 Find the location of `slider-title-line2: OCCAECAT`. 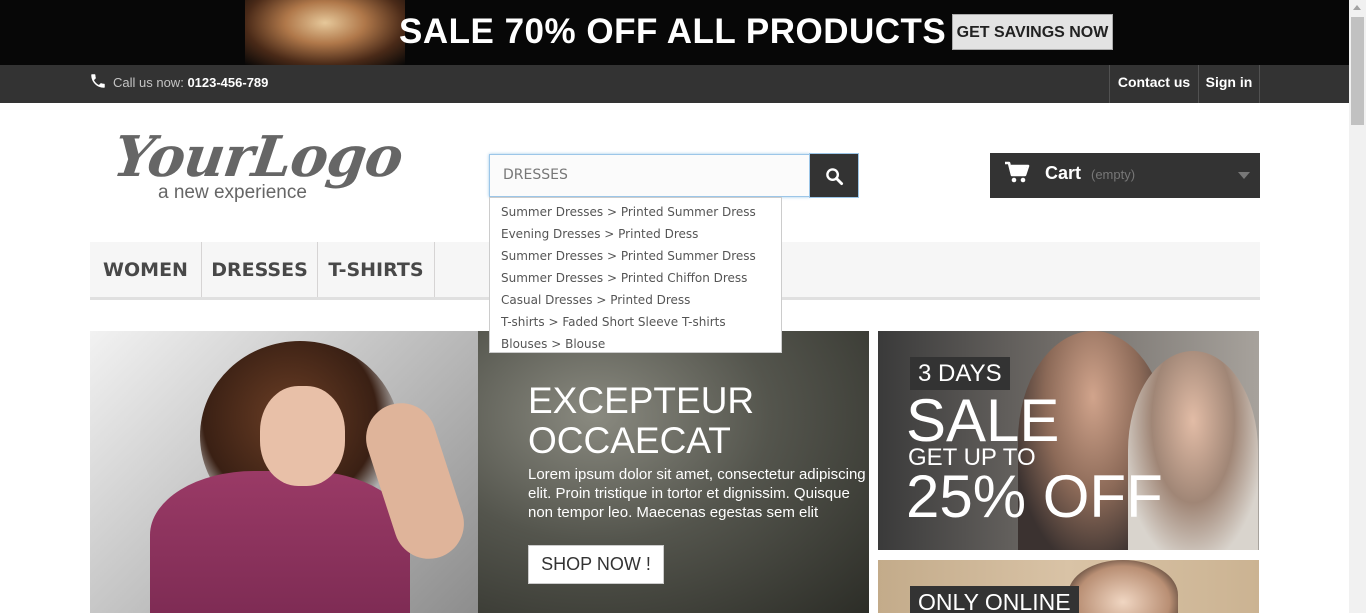

slider-title-line2: OCCAECAT is located at coordinates (629, 440).